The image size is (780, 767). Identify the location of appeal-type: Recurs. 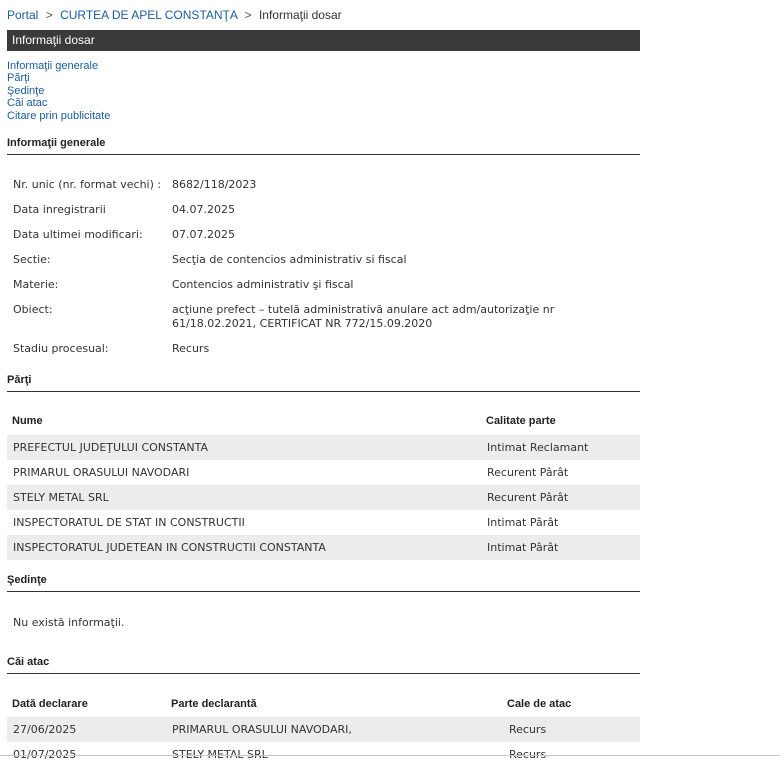
(528, 729).